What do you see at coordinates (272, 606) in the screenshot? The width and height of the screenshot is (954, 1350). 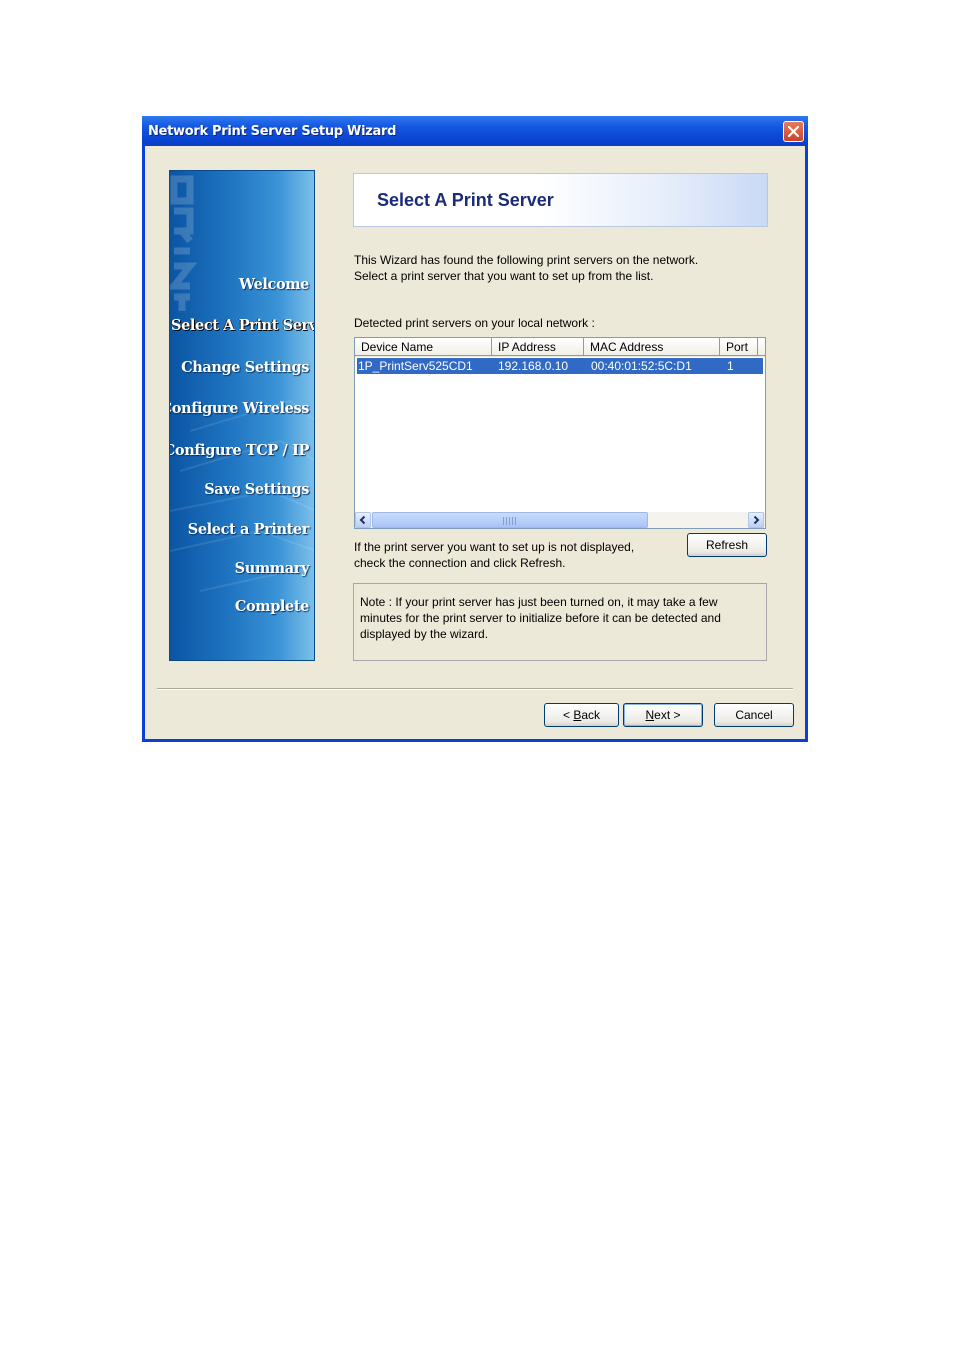 I see `step-complete: Complete` at bounding box center [272, 606].